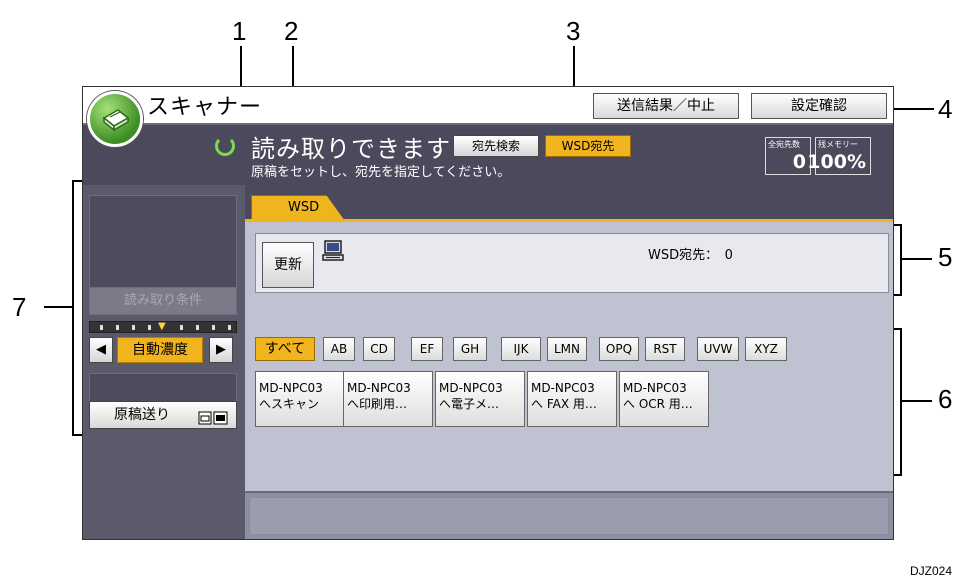 The height and width of the screenshot is (586, 970). What do you see at coordinates (470, 349) in the screenshot?
I see `filter-gh: GH` at bounding box center [470, 349].